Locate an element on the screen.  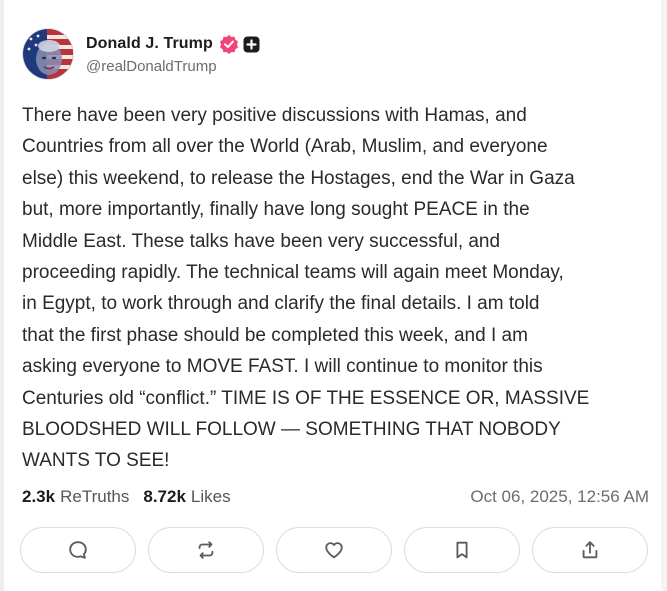
retruth-button is located at coordinates (206, 550).